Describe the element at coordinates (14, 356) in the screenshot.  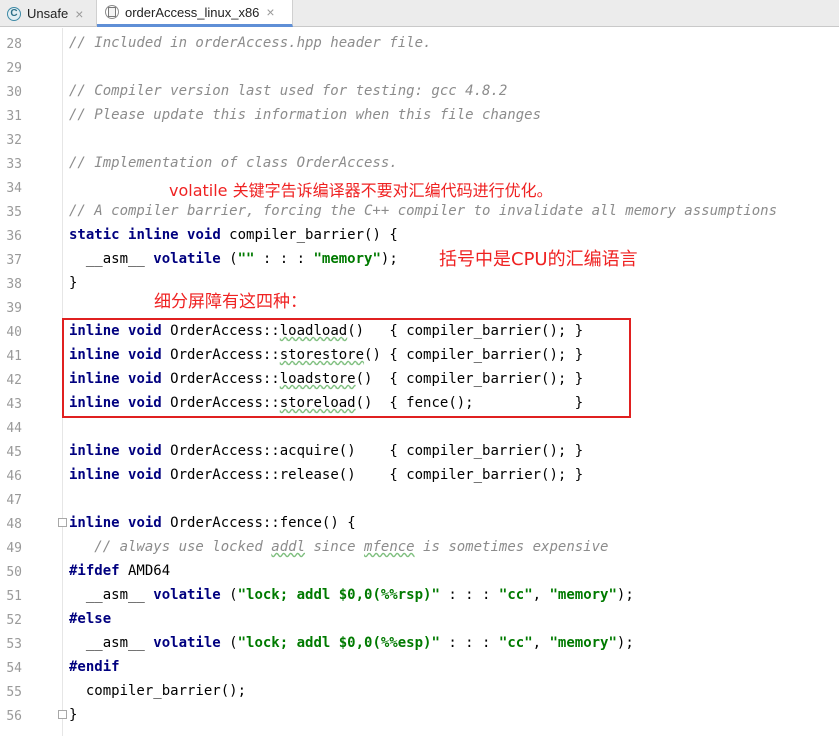
I see `line-number: 41` at that location.